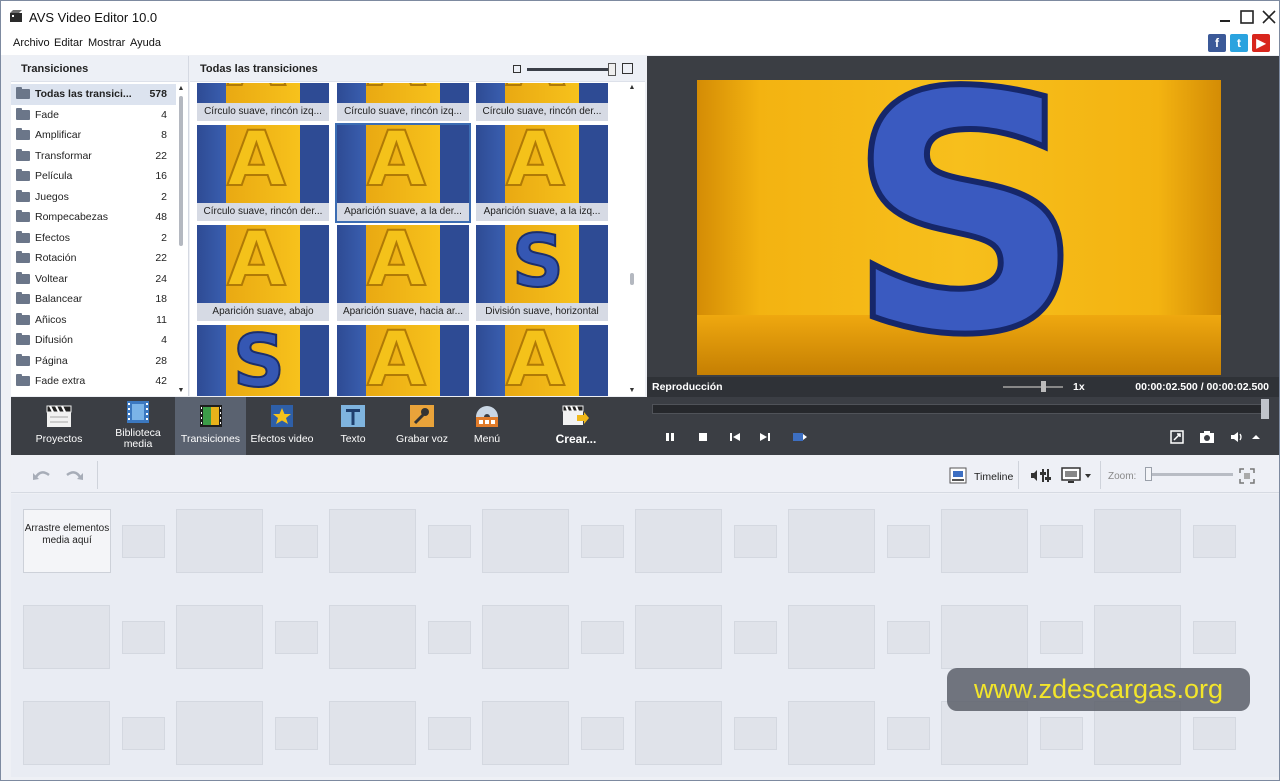  I want to click on pause-icon, so click(670, 437).